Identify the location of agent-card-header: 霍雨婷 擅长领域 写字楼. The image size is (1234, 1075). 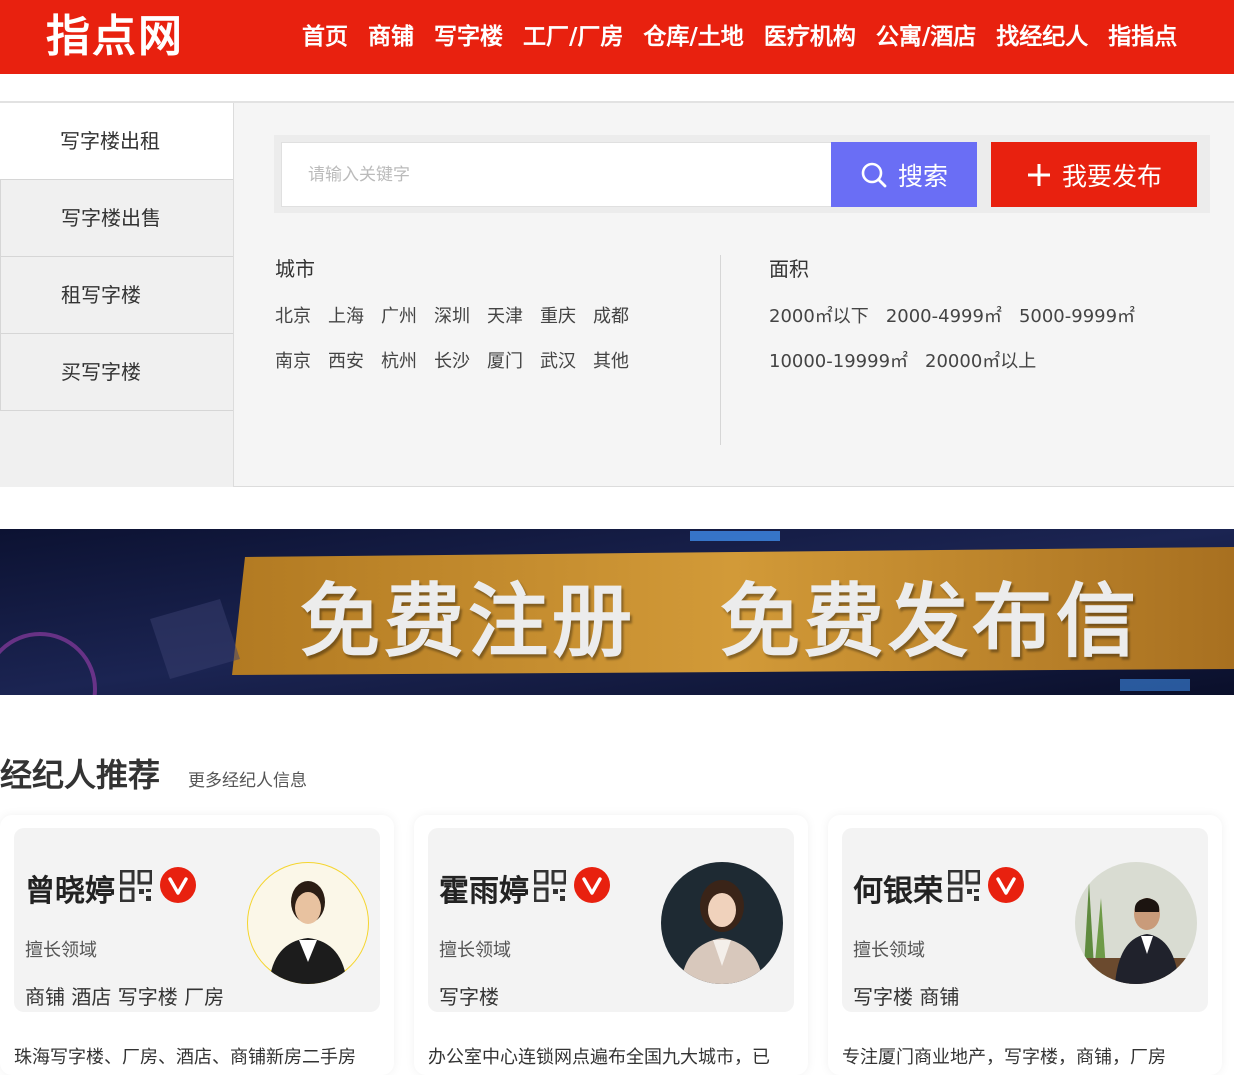
(611, 920).